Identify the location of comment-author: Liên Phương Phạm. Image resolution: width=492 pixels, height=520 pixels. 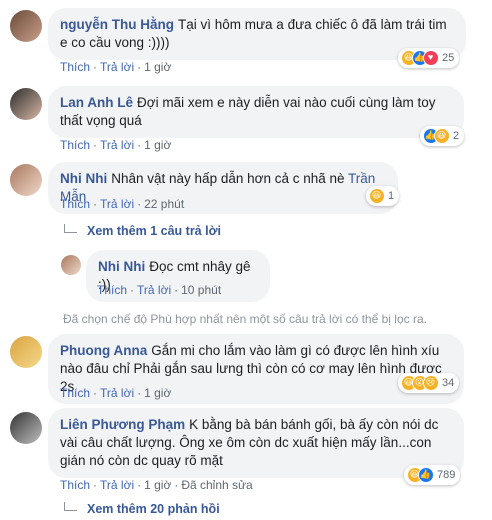
(122, 424).